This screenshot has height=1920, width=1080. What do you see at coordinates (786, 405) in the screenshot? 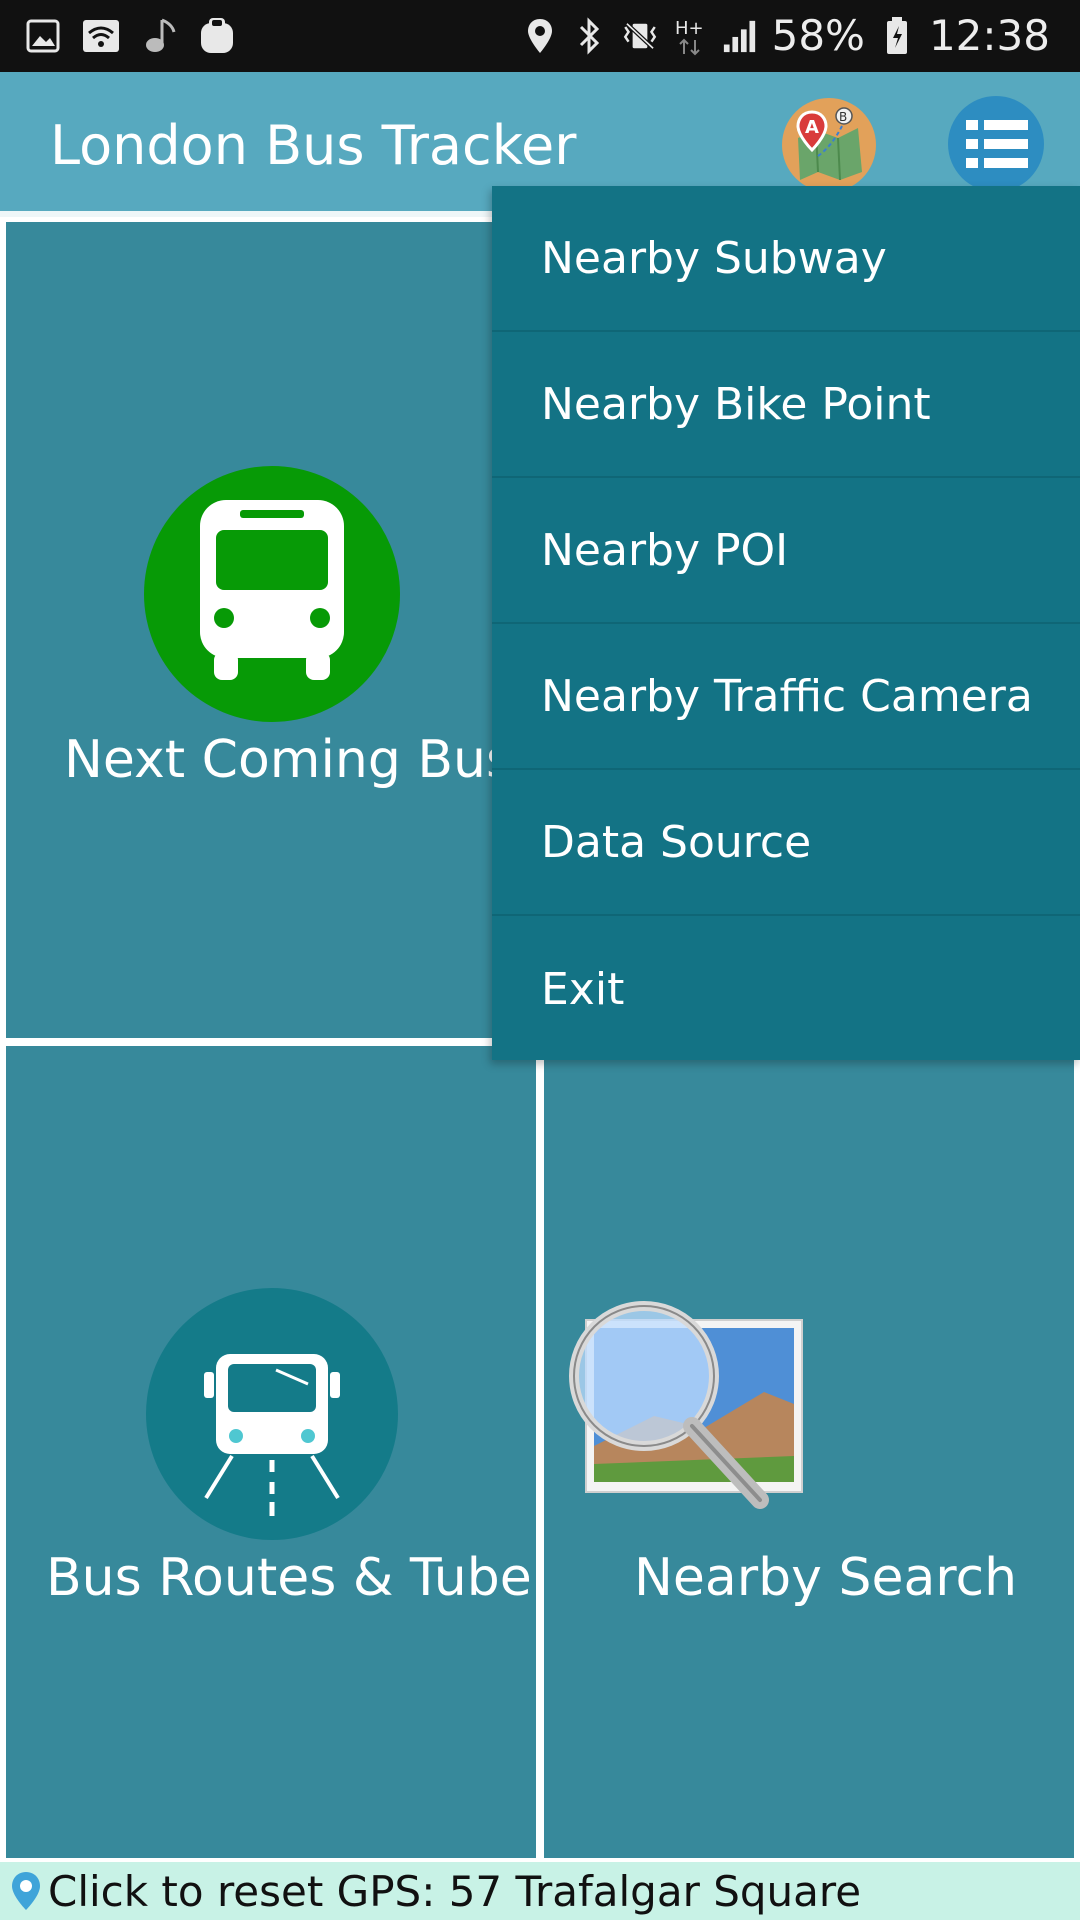
I see `menu-item-nearby-bike-point: Nearby Bike Point` at bounding box center [786, 405].